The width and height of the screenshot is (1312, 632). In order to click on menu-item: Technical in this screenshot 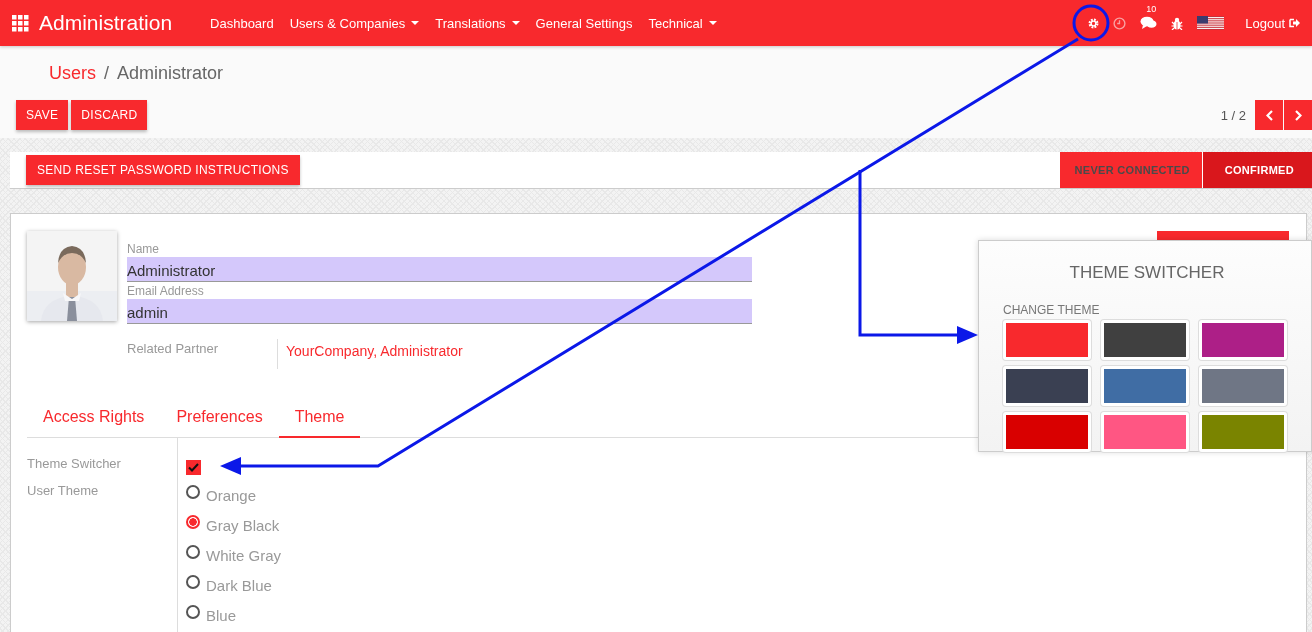, I will do `click(682, 23)`.